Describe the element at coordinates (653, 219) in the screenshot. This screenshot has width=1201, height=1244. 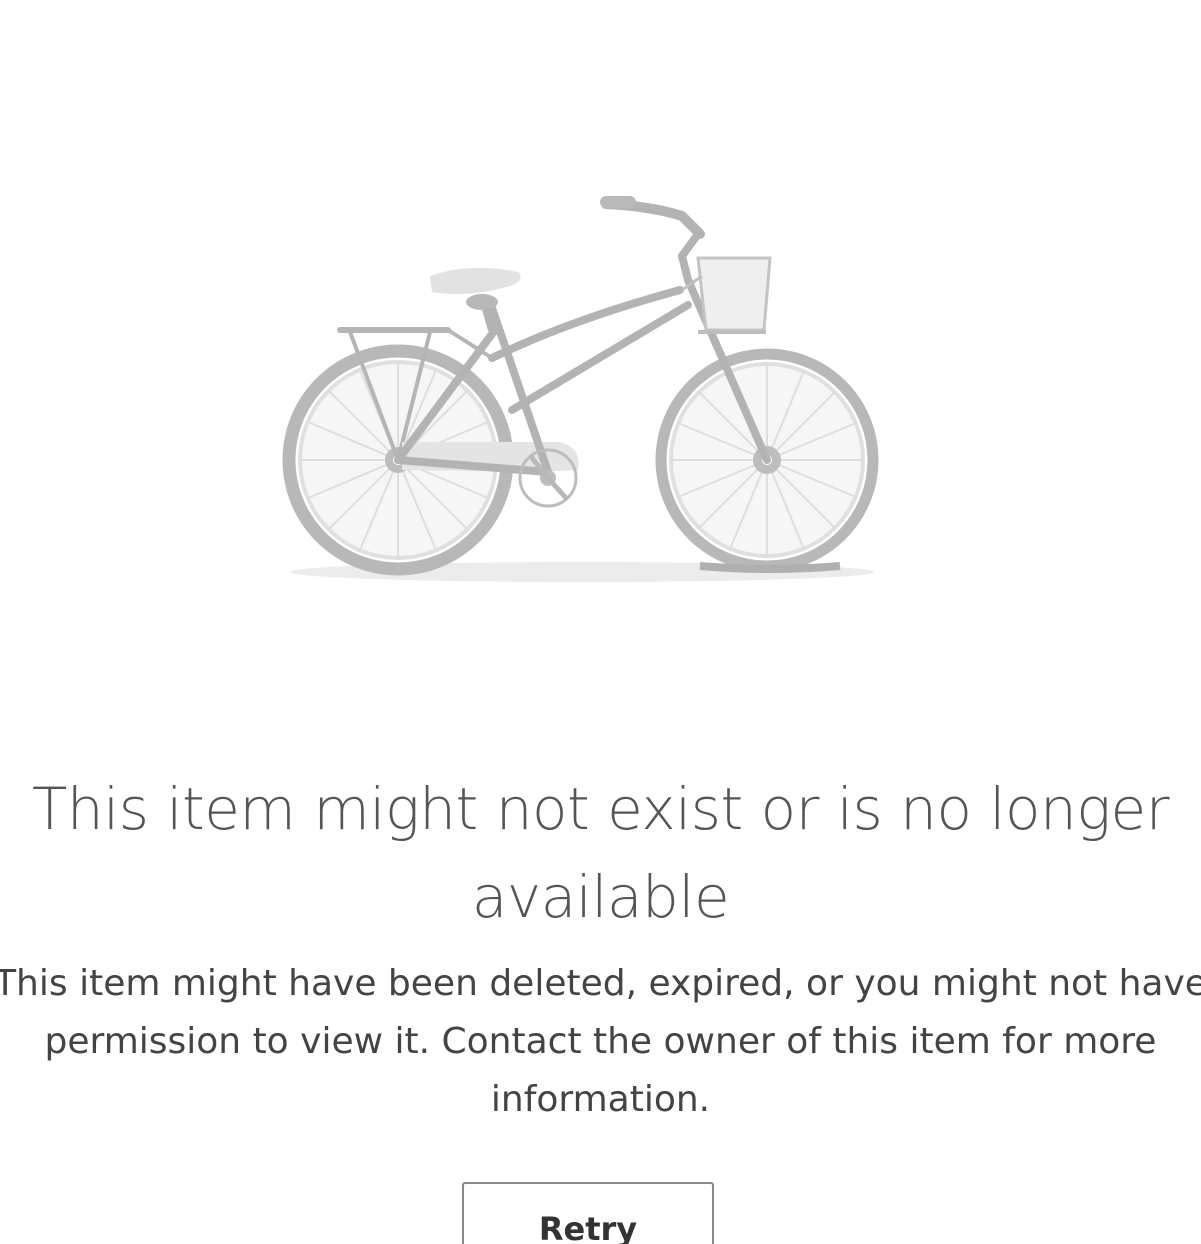
I see `handlebar` at that location.